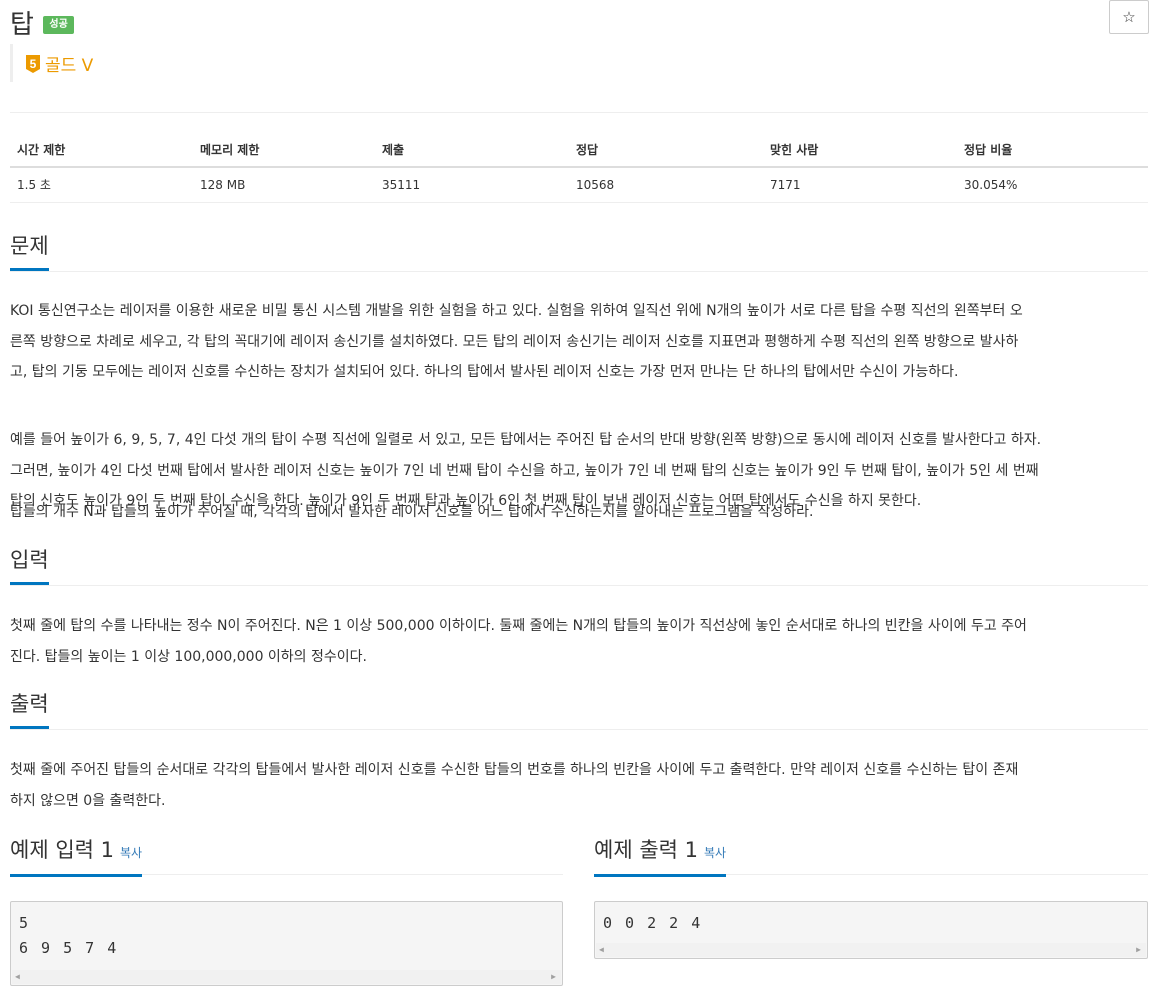 The image size is (1158, 1003). I want to click on memory-limit-value: 128 MB, so click(284, 185).